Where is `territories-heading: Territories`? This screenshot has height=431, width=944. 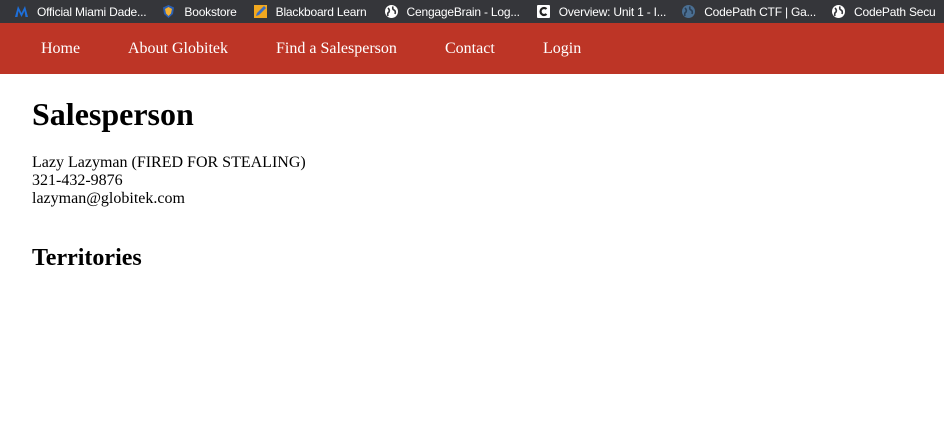
territories-heading: Territories is located at coordinates (87, 258).